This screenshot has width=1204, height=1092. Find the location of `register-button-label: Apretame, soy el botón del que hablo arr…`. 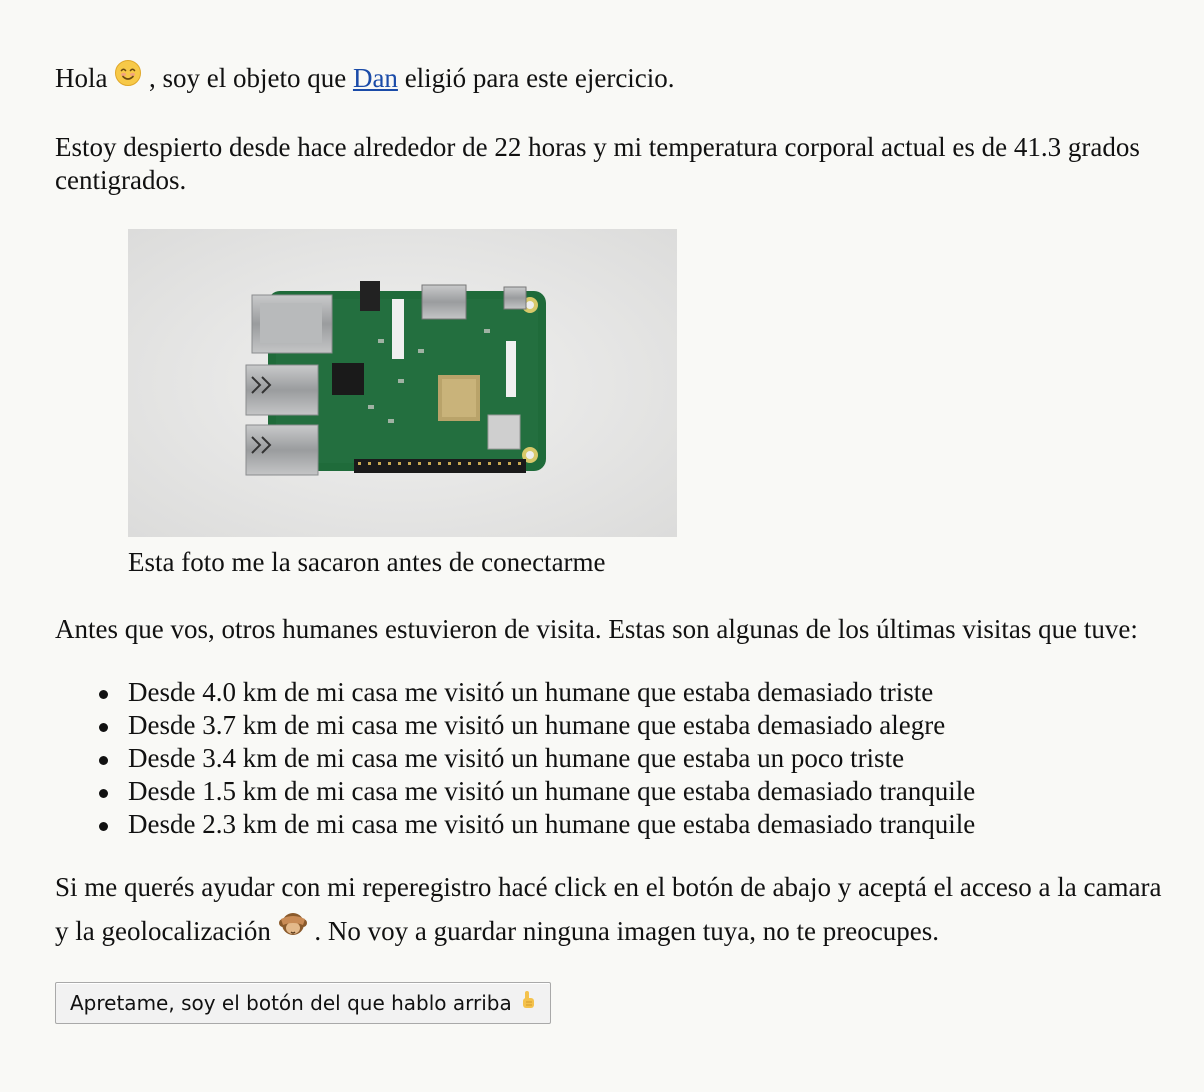

register-button-label: Apretame, soy el botón del que hablo arr… is located at coordinates (291, 1002).